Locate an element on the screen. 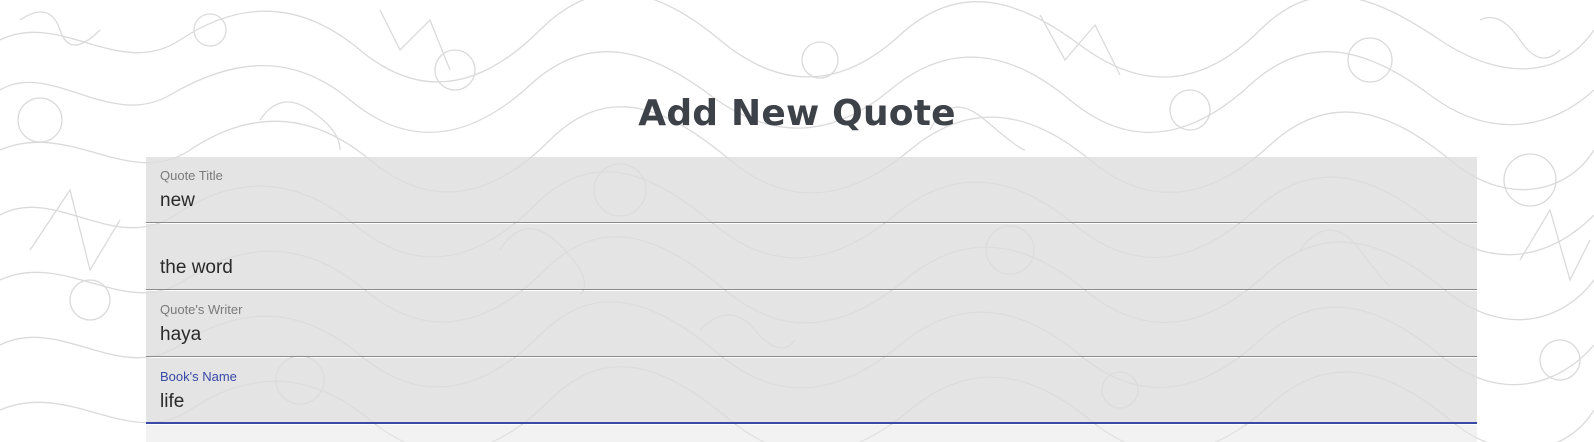 The width and height of the screenshot is (1594, 442). page-title: Add New Quote is located at coordinates (797, 113).